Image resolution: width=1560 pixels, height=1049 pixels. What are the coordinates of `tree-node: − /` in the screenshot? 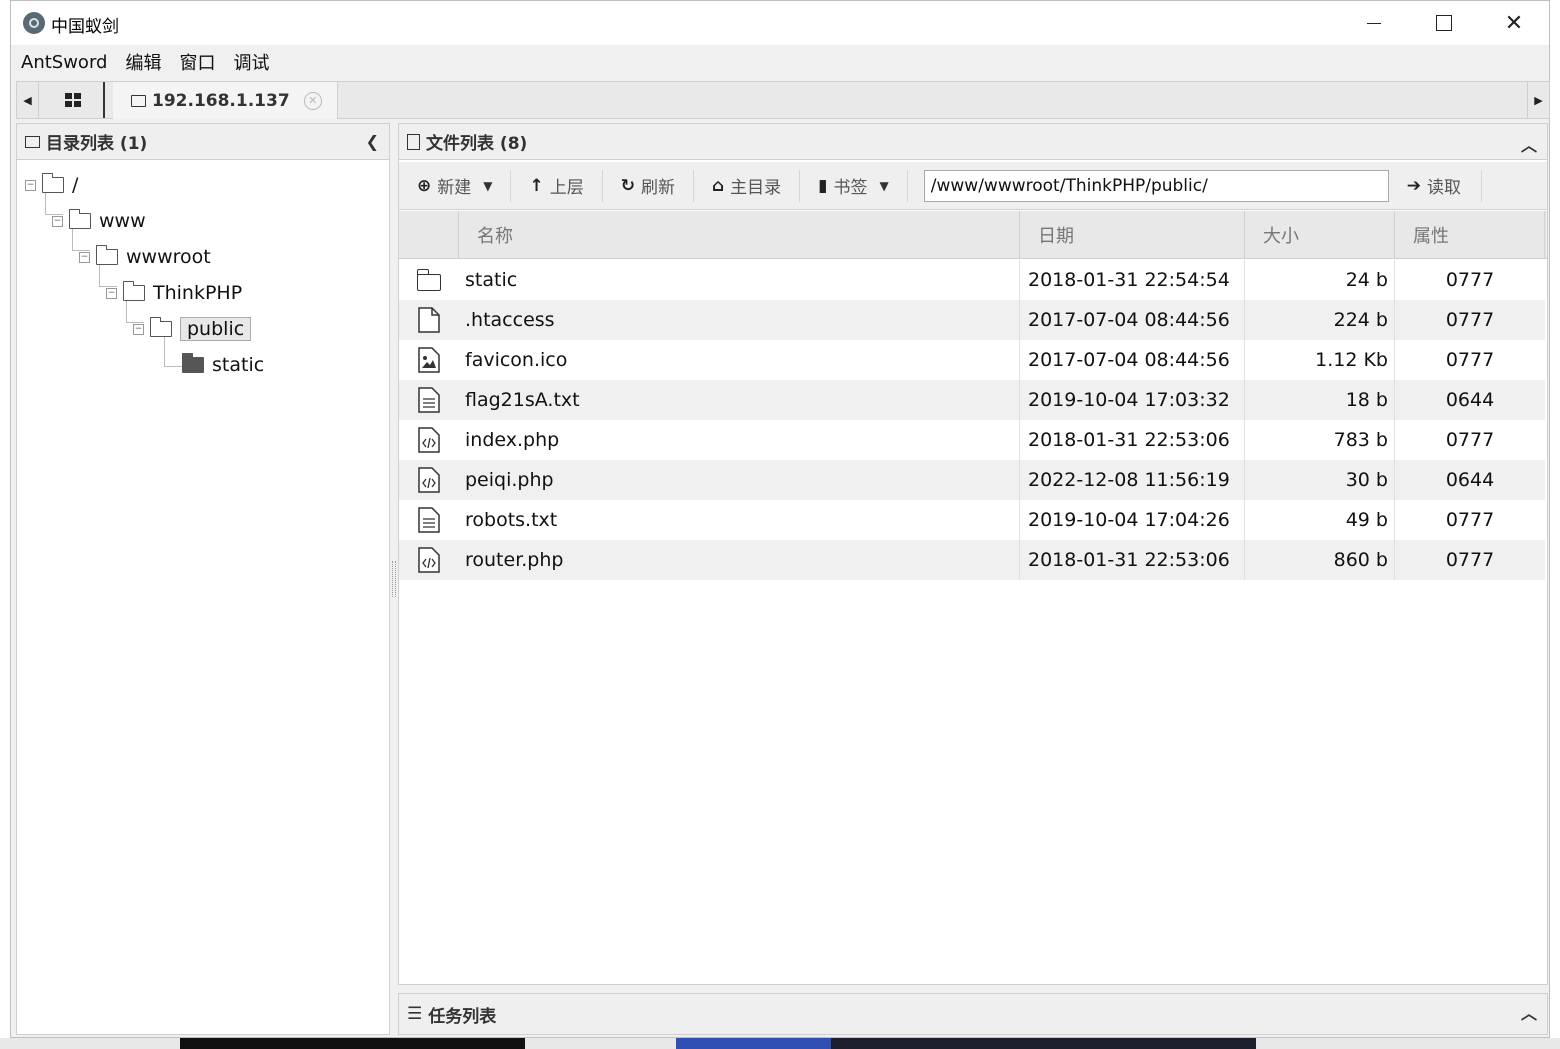 It's located at (51, 185).